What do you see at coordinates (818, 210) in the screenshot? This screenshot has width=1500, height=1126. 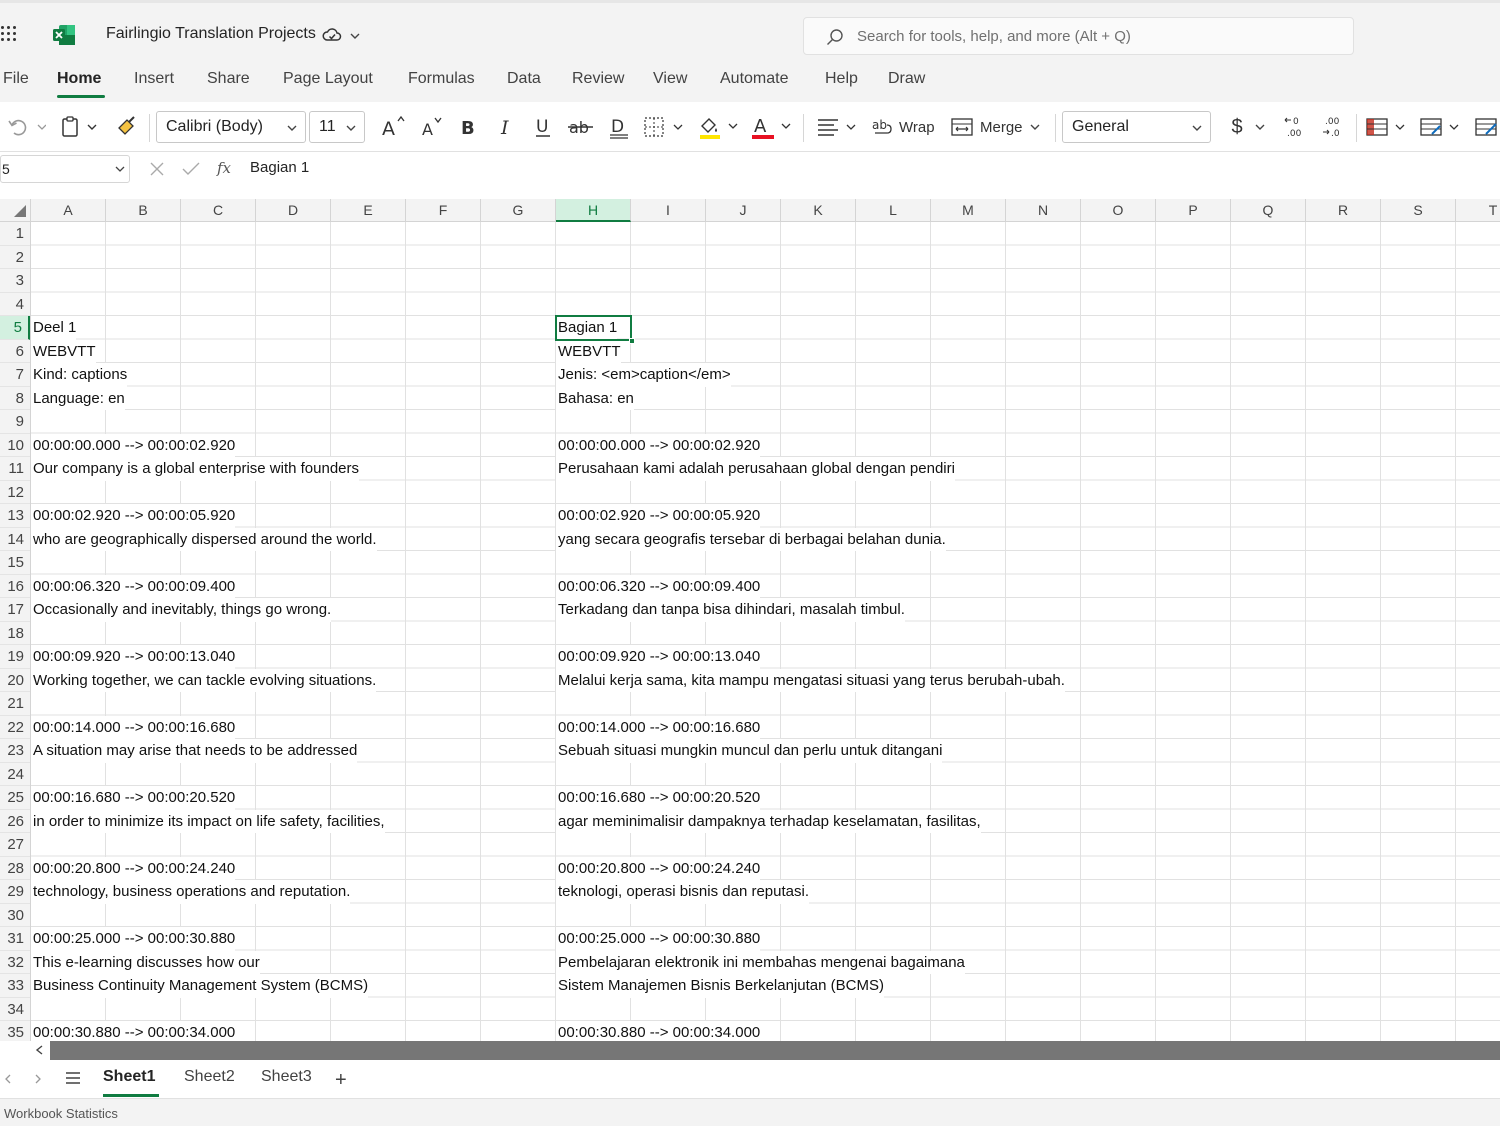 I see `column-header-k: K` at bounding box center [818, 210].